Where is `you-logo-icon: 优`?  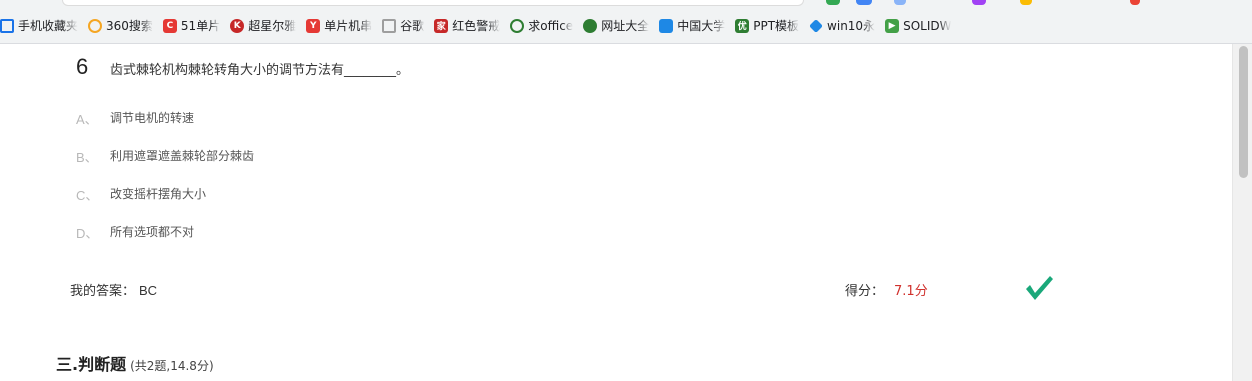 you-logo-icon: 优 is located at coordinates (742, 25).